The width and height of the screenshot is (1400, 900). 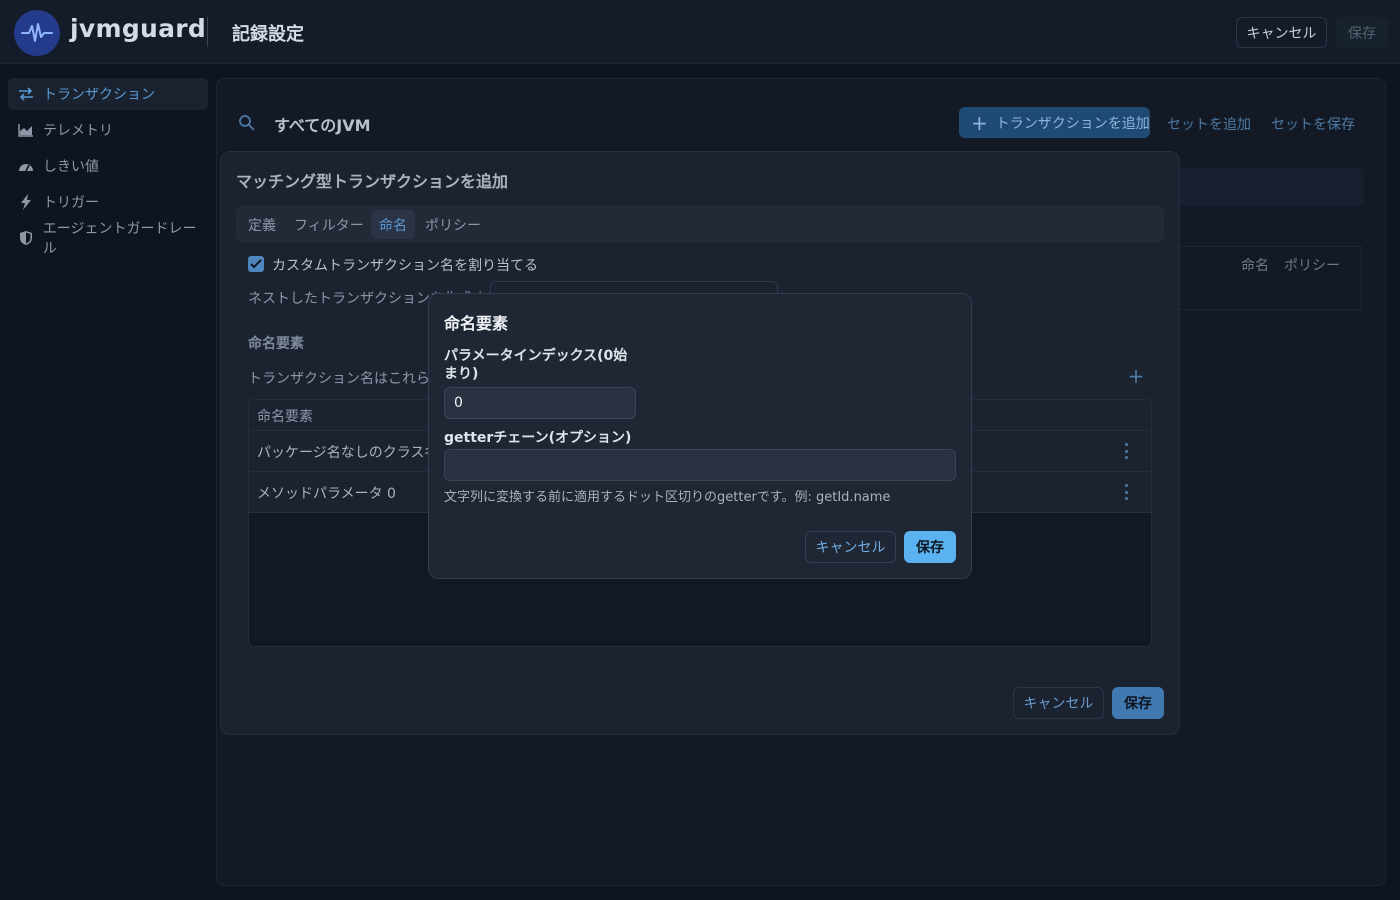 I want to click on sidebar: トランザクション テレメトリ しきい値 トリガー エージェントガードレール, so click(x=108, y=482).